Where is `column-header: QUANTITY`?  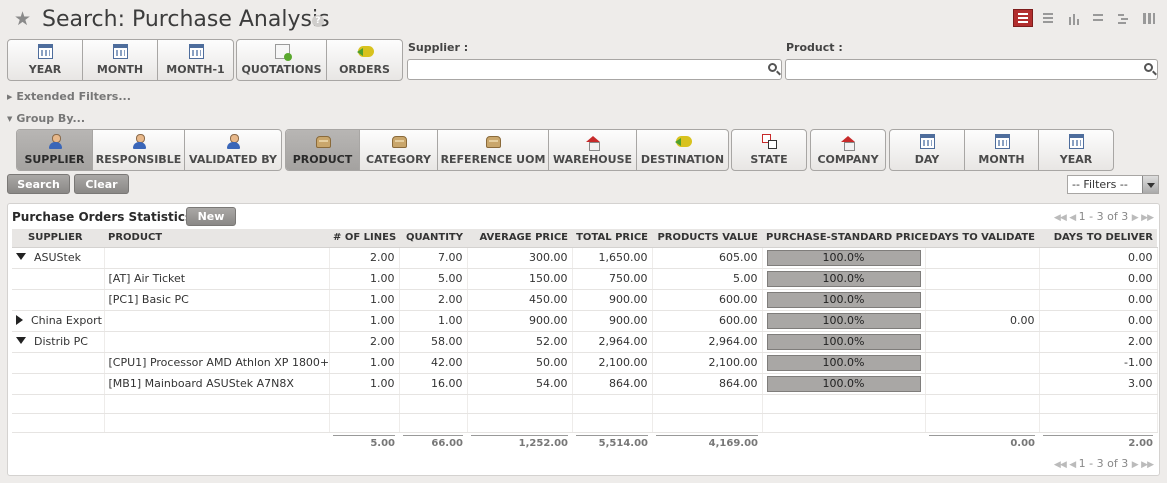
column-header: QUANTITY is located at coordinates (433, 238).